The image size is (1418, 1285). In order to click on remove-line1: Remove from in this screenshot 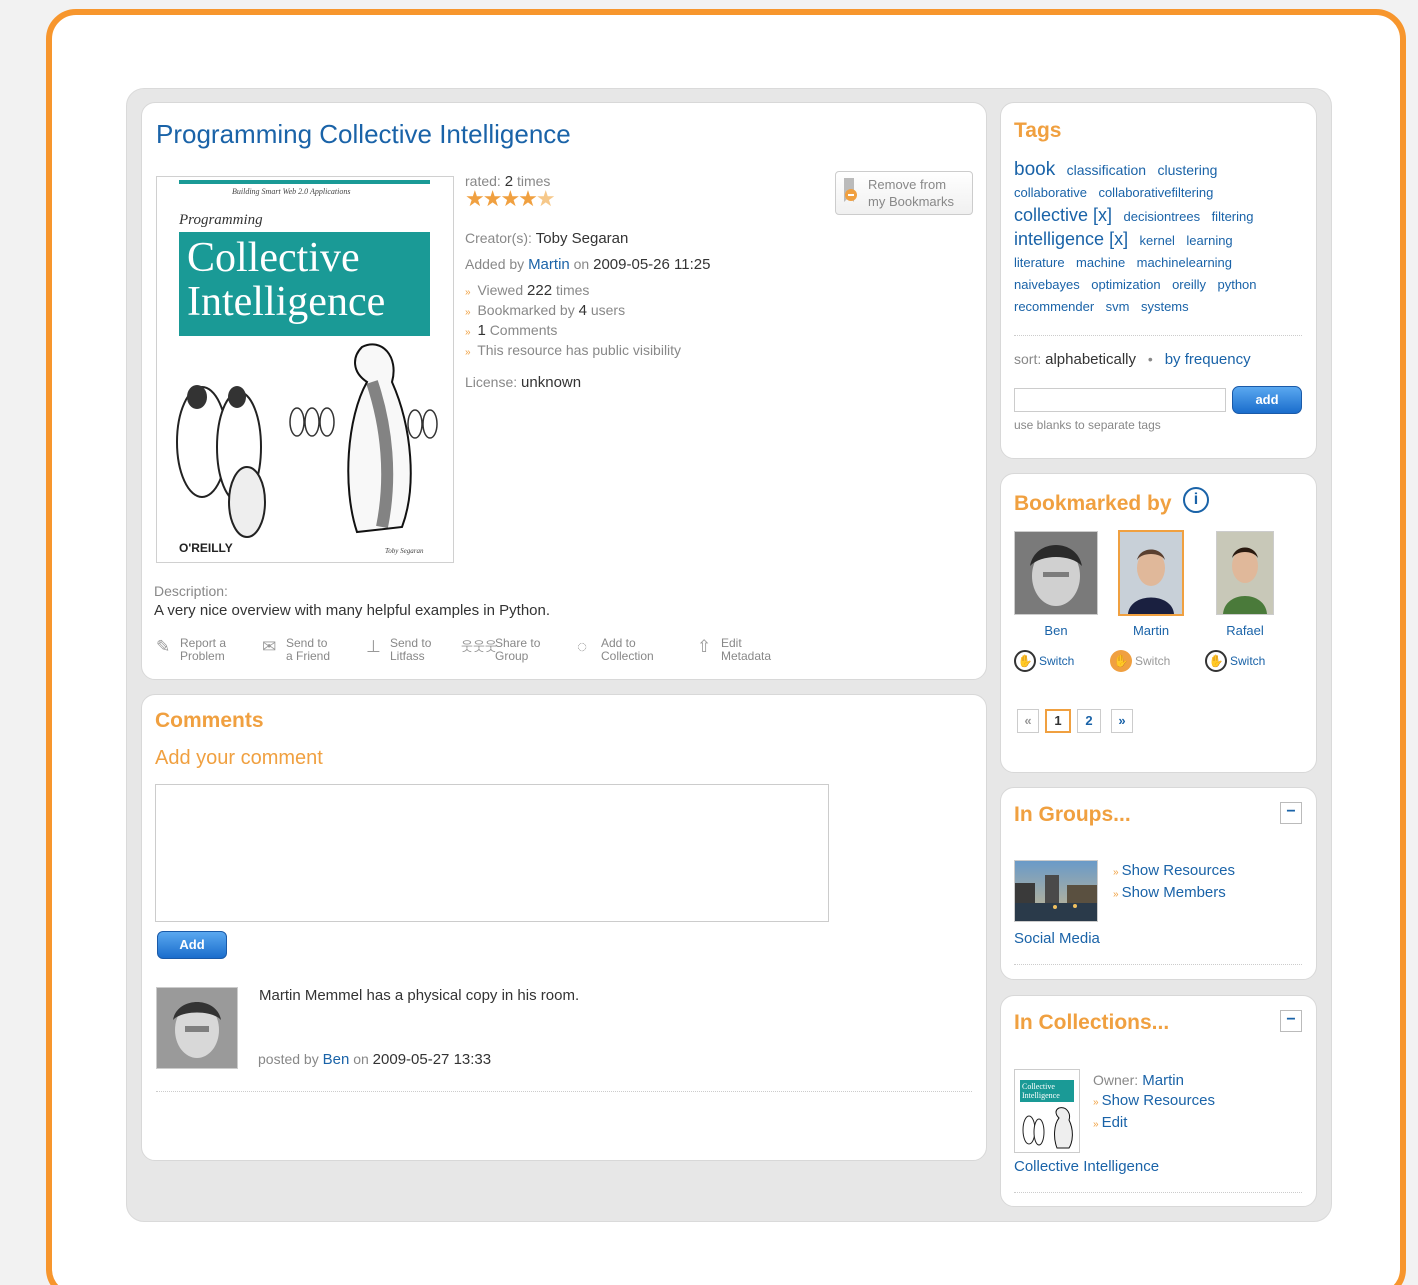, I will do `click(907, 184)`.